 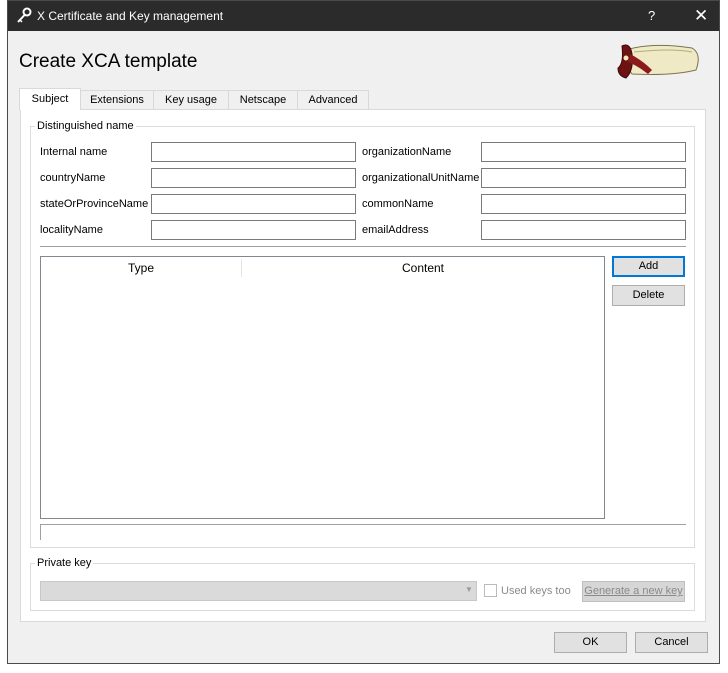 What do you see at coordinates (130, 16) in the screenshot?
I see `window-title: X Certificate and Key management` at bounding box center [130, 16].